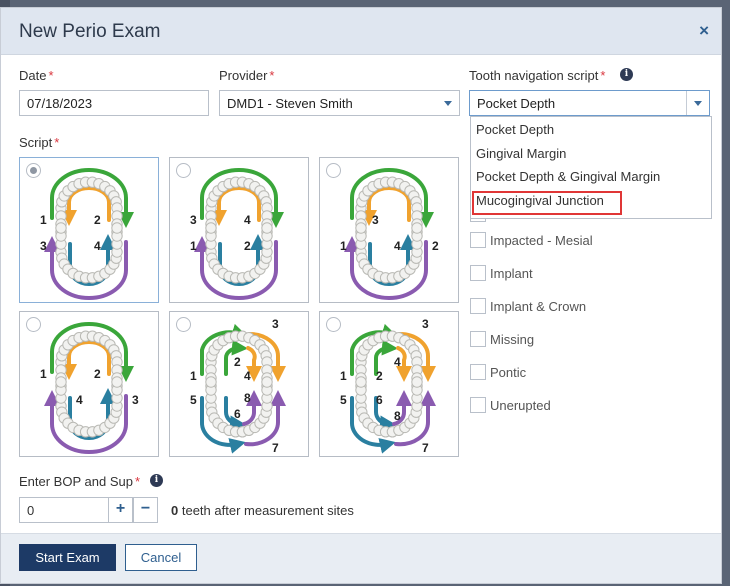  I want to click on checkbox-label: Missing, so click(512, 339).